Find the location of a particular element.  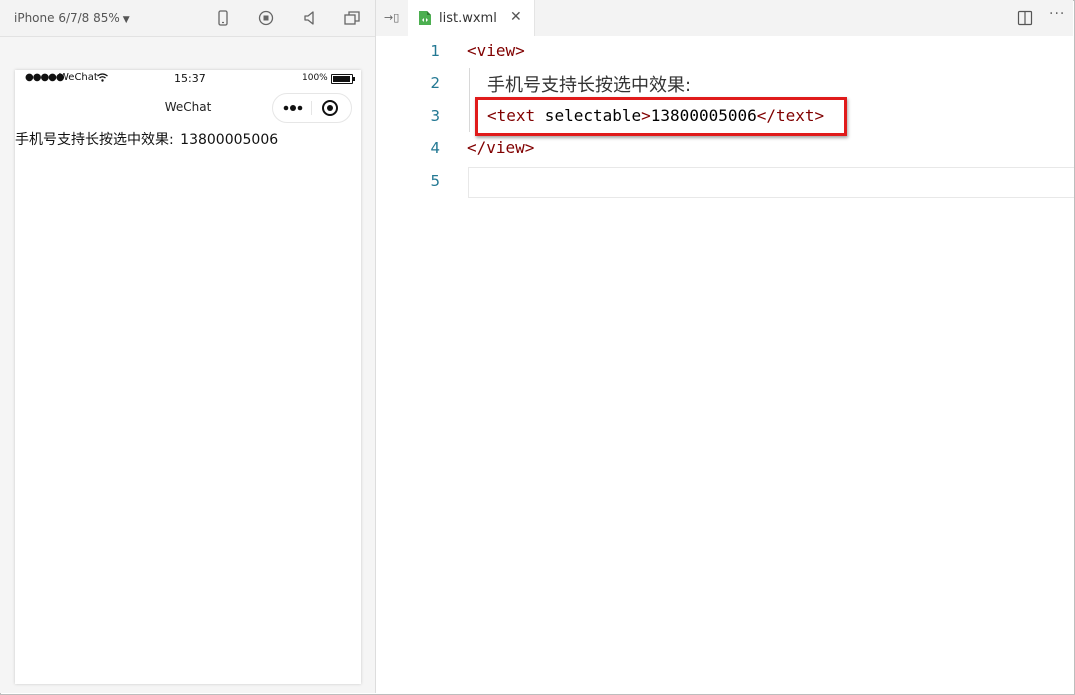

more-actions-icon: ··· is located at coordinates (1057, 14).